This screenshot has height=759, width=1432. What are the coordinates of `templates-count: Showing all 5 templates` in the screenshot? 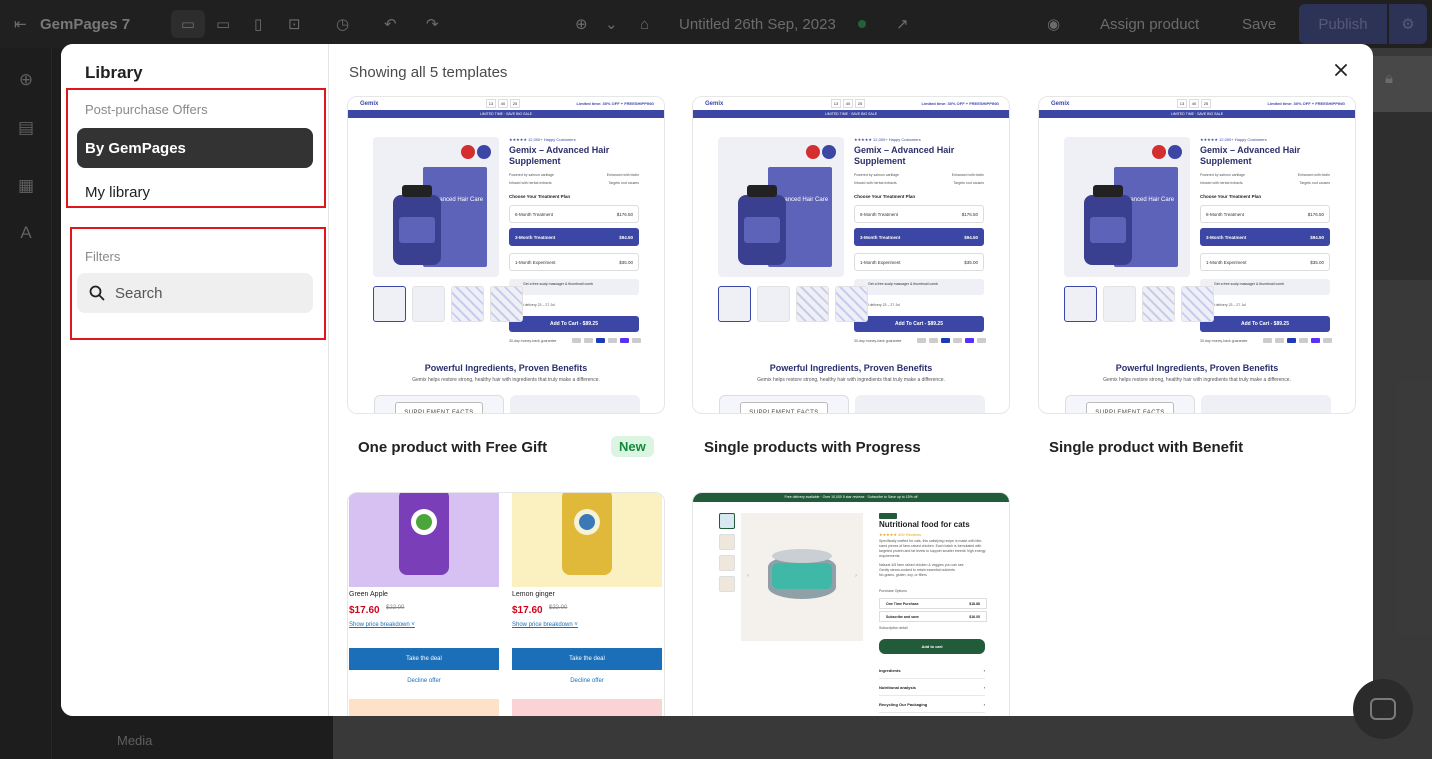 It's located at (428, 72).